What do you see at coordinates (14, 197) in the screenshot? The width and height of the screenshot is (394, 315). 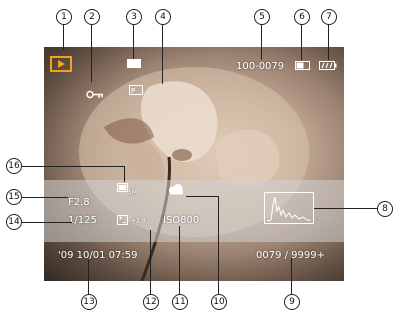 I see `callout-15: 15` at bounding box center [14, 197].